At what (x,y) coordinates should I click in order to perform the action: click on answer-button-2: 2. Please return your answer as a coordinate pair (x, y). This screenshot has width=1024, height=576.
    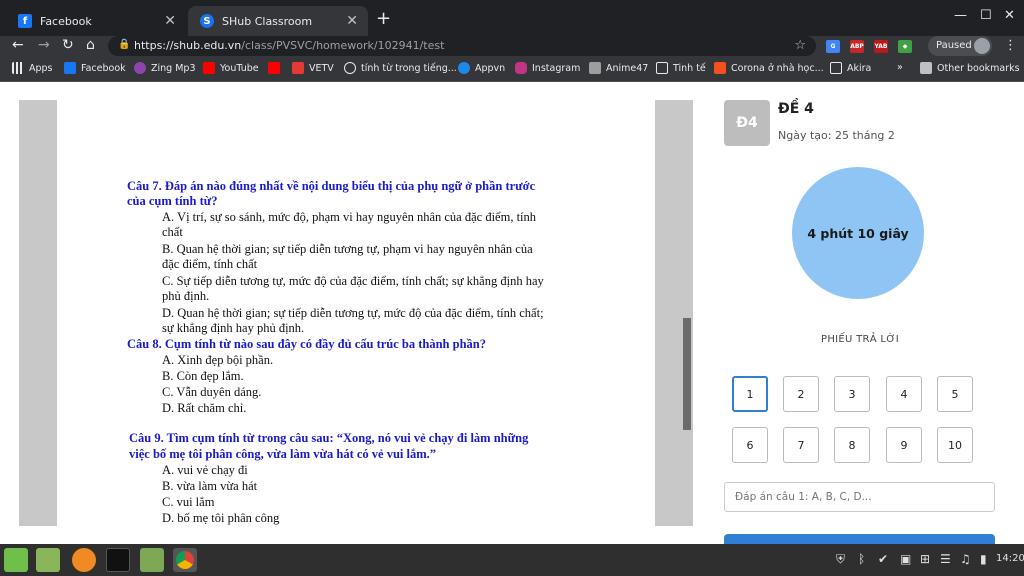
    Looking at the image, I should click on (801, 394).